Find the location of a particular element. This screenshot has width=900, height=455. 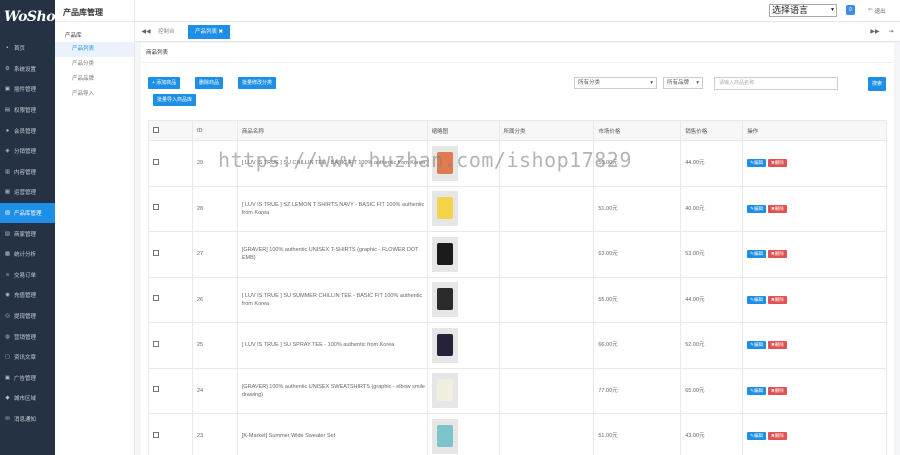

nav-item-label: 统计分析 is located at coordinates (25, 255).